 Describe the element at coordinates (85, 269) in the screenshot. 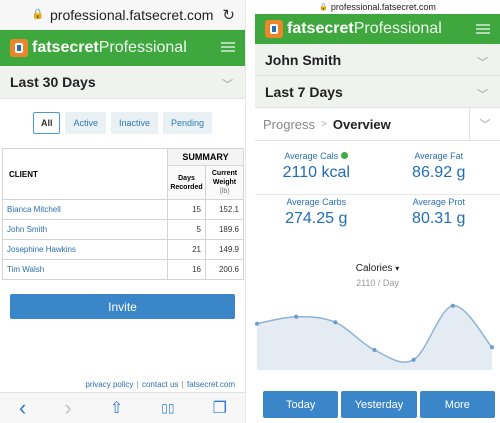

I see `client-name-link: Tim Walsh` at that location.